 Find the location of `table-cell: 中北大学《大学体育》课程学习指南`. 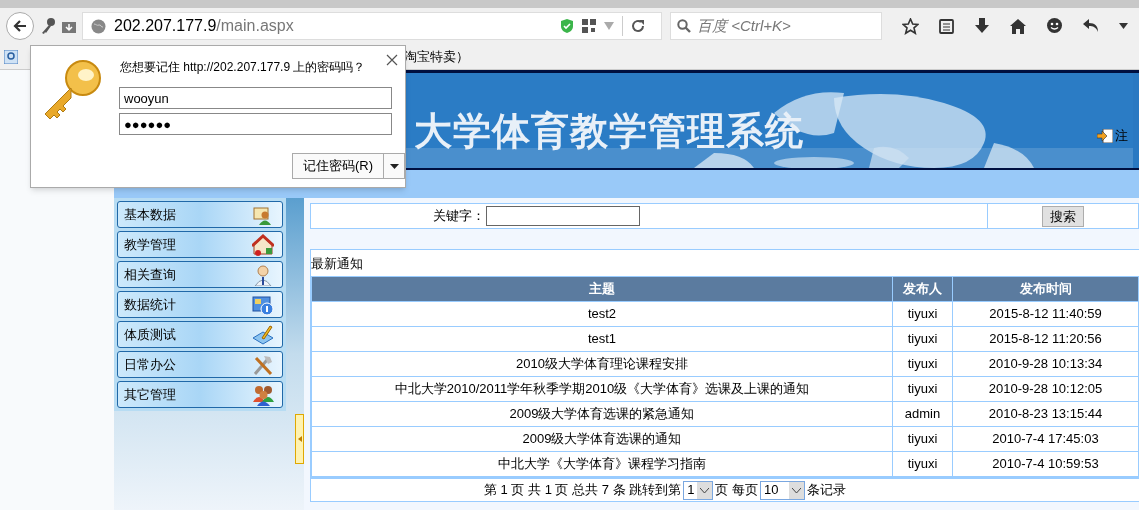

table-cell: 中北大学《大学体育》课程学习指南 is located at coordinates (602, 464).